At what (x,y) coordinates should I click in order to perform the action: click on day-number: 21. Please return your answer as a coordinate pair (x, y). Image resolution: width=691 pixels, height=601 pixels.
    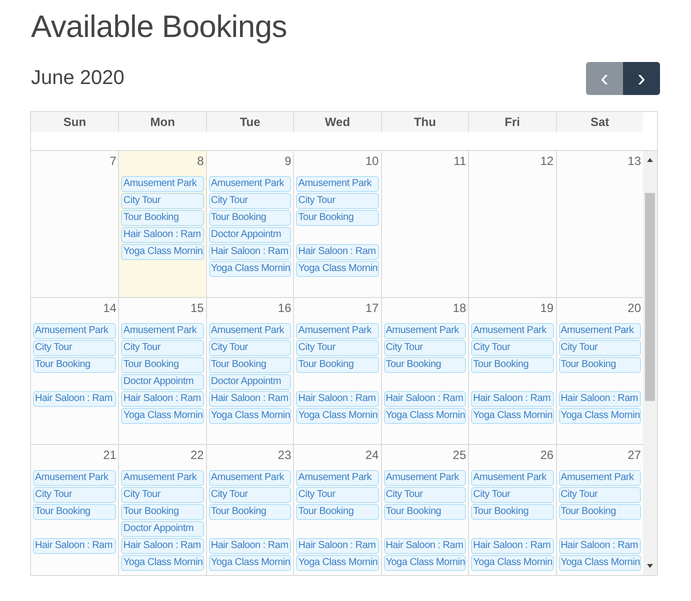
    Looking at the image, I should click on (110, 455).